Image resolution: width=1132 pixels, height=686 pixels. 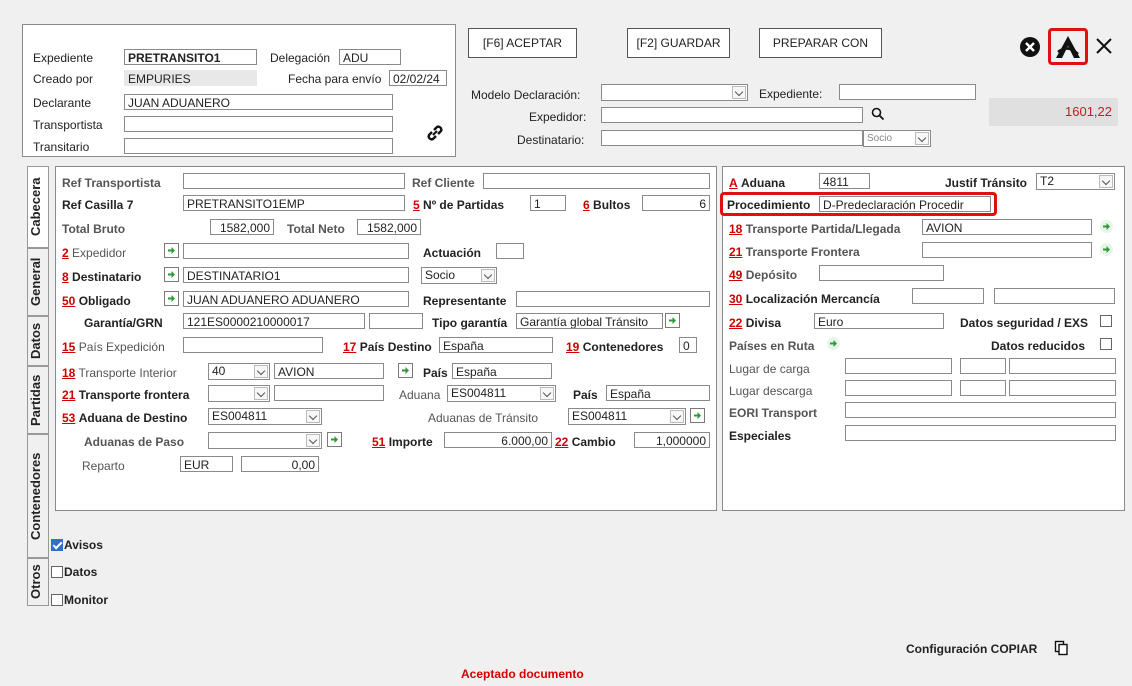 What do you see at coordinates (69, 301) in the screenshot?
I see `obligado-code: 50` at bounding box center [69, 301].